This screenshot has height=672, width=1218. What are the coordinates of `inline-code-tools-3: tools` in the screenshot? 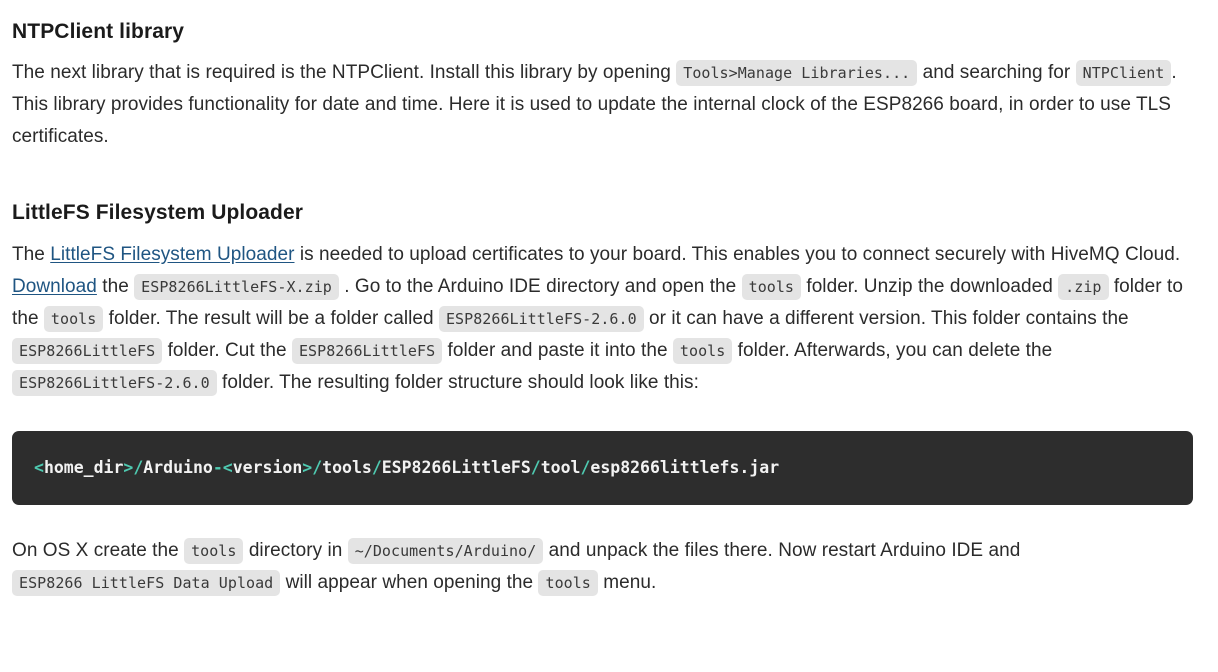 It's located at (702, 350).